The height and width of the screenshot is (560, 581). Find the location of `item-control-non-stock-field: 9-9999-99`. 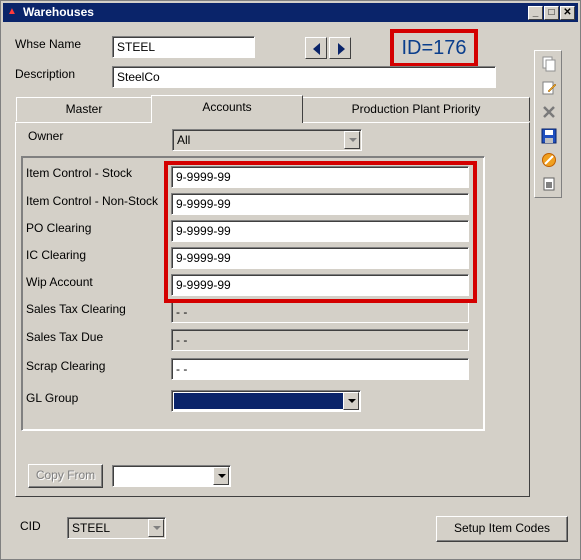

item-control-non-stock-field: 9-9999-99 is located at coordinates (320, 204).